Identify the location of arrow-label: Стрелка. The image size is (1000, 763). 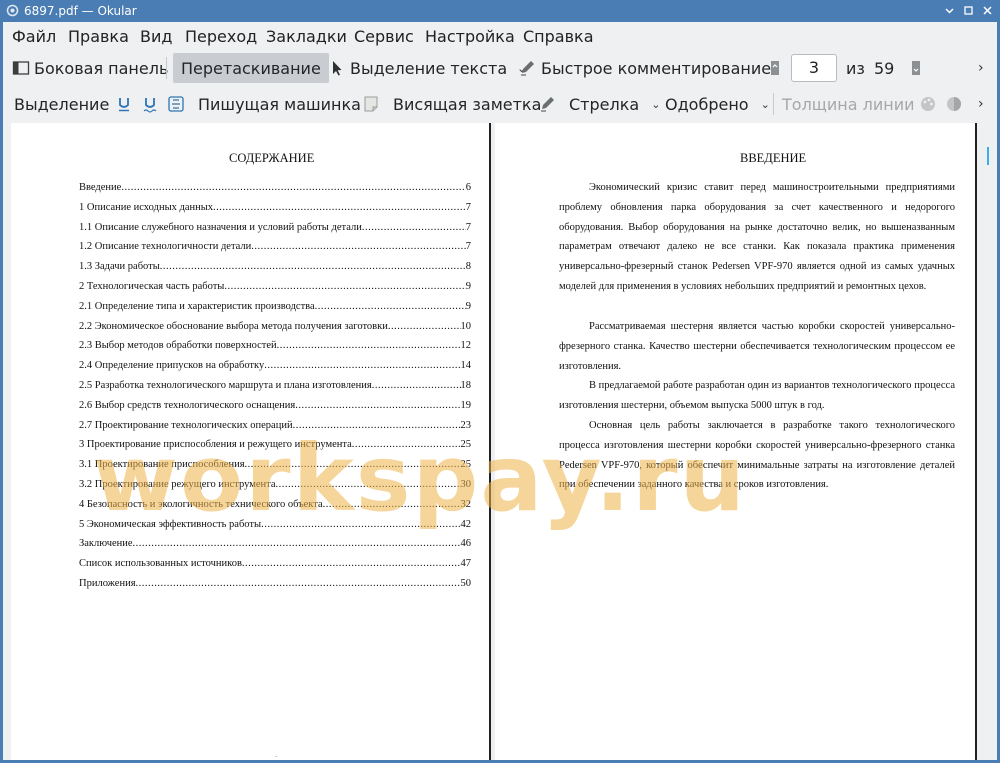
(604, 104).